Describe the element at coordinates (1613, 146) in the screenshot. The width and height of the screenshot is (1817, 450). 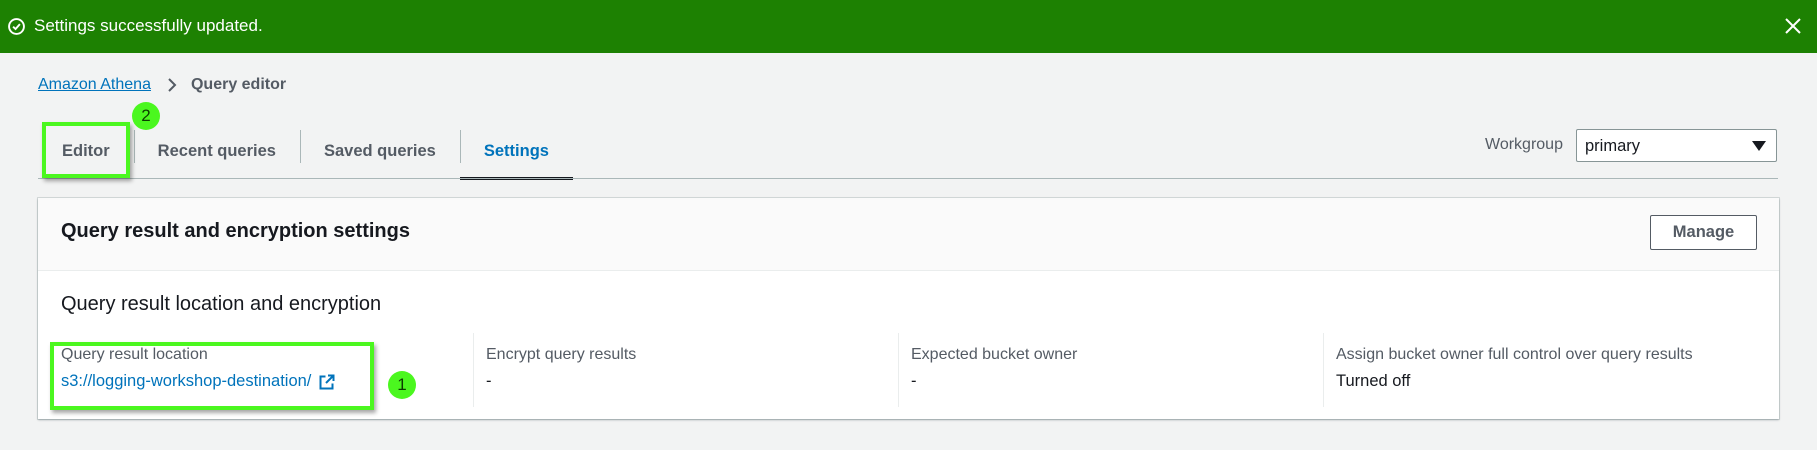
I see `workgroup-value: primary` at that location.